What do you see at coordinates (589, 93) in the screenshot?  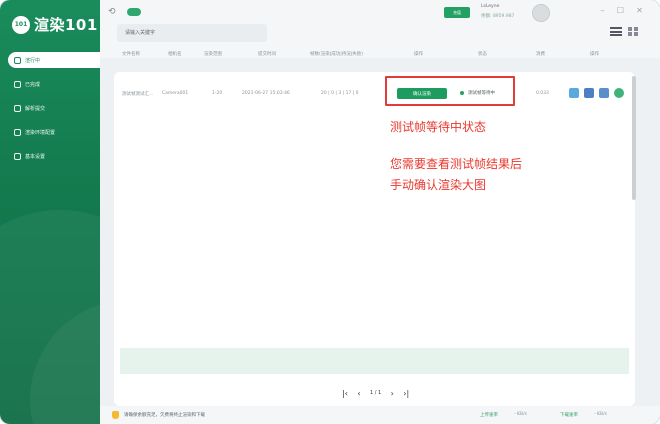 I see `download-icon` at bounding box center [589, 93].